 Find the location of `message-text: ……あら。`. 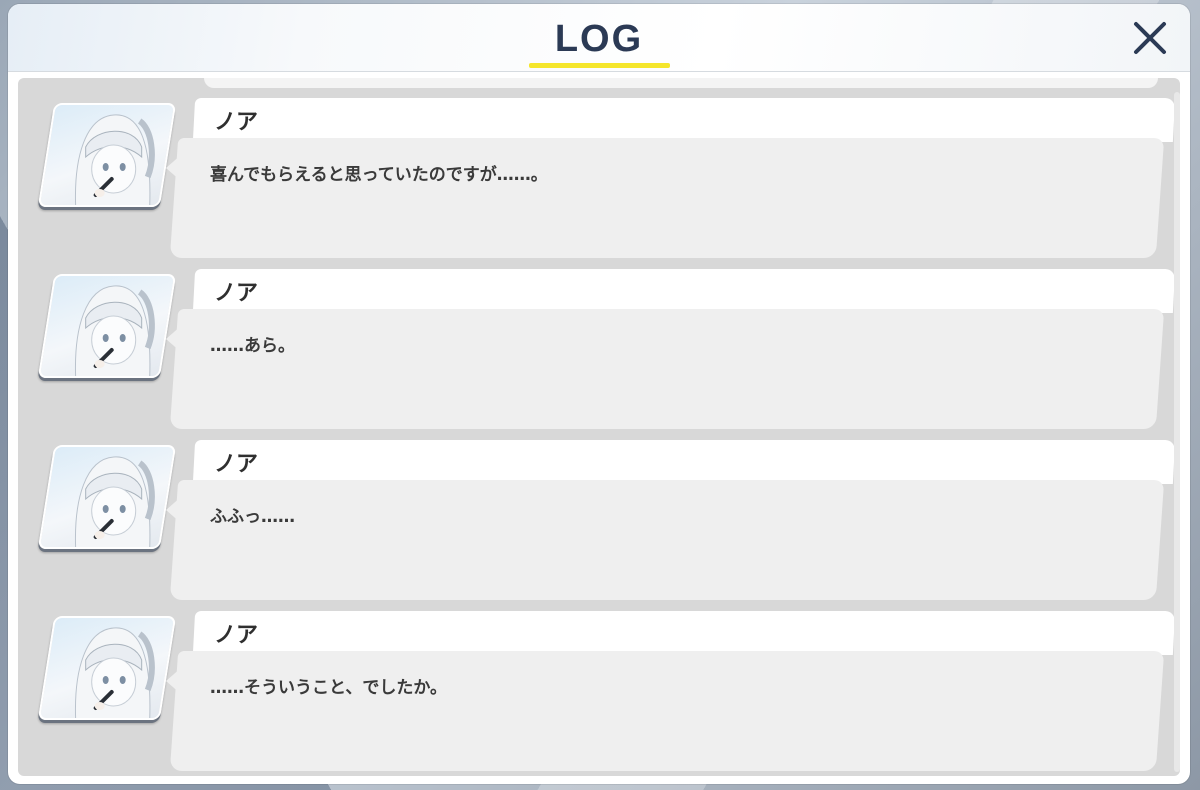

message-text: ……あら。 is located at coordinates (252, 346).